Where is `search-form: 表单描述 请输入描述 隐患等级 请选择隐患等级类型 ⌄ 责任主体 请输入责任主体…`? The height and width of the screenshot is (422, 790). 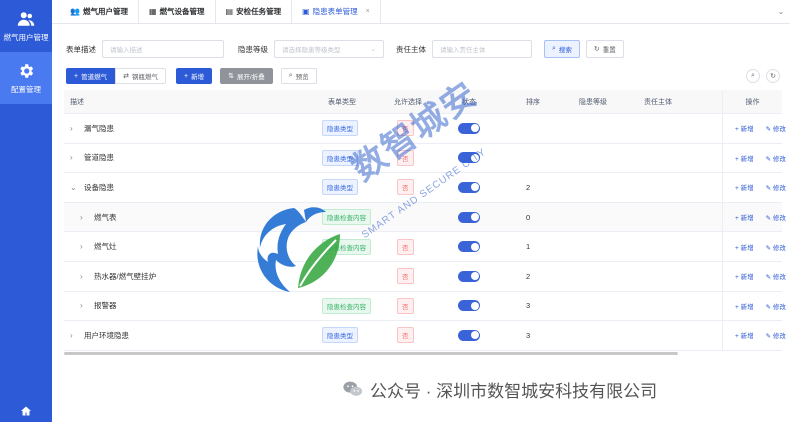
search-form: 表单描述 请输入描述 隐患等级 请选择隐患等级类型 ⌄ 责任主体 请输入责任主体… is located at coordinates (345, 49).